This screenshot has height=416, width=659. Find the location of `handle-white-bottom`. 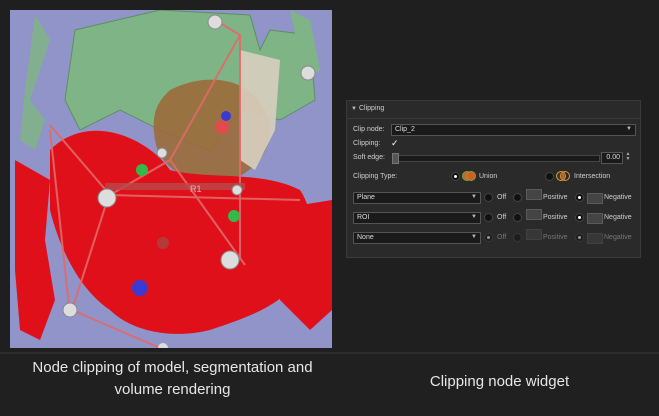

handle-white-bottom is located at coordinates (70, 310).